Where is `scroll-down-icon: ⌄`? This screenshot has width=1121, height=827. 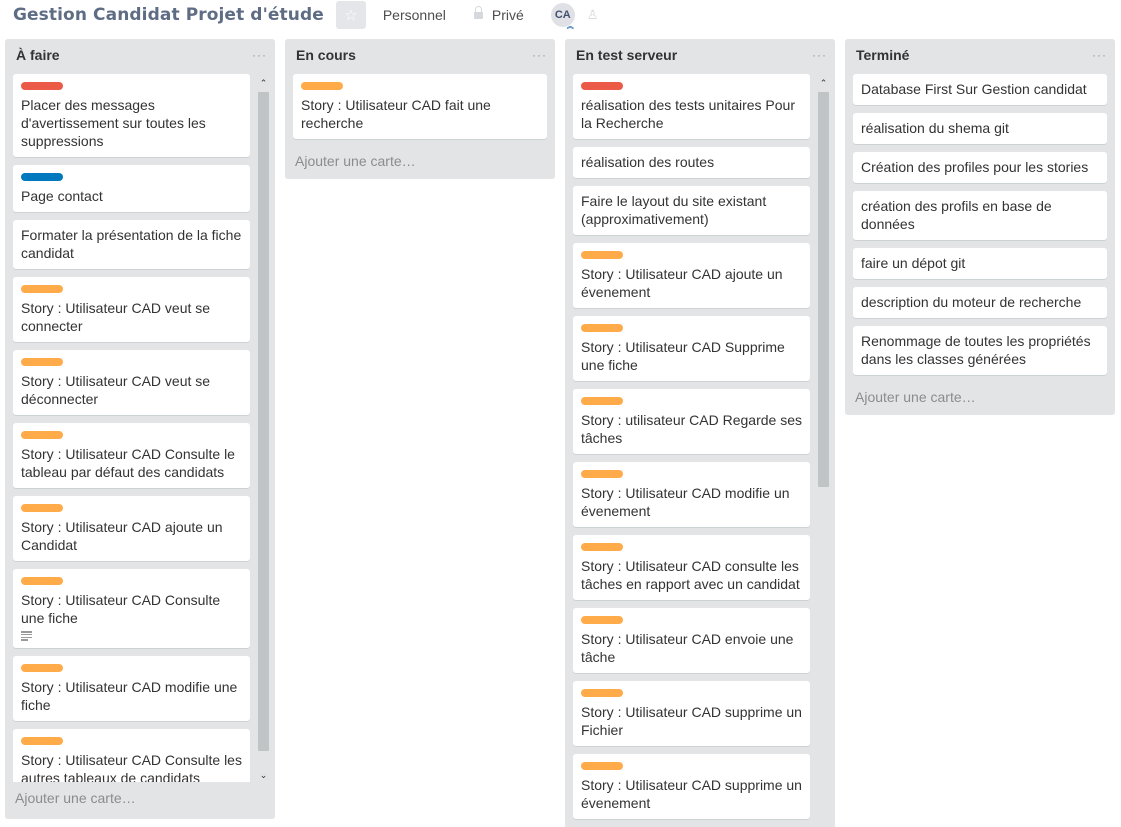 scroll-down-icon: ⌄ is located at coordinates (263, 775).